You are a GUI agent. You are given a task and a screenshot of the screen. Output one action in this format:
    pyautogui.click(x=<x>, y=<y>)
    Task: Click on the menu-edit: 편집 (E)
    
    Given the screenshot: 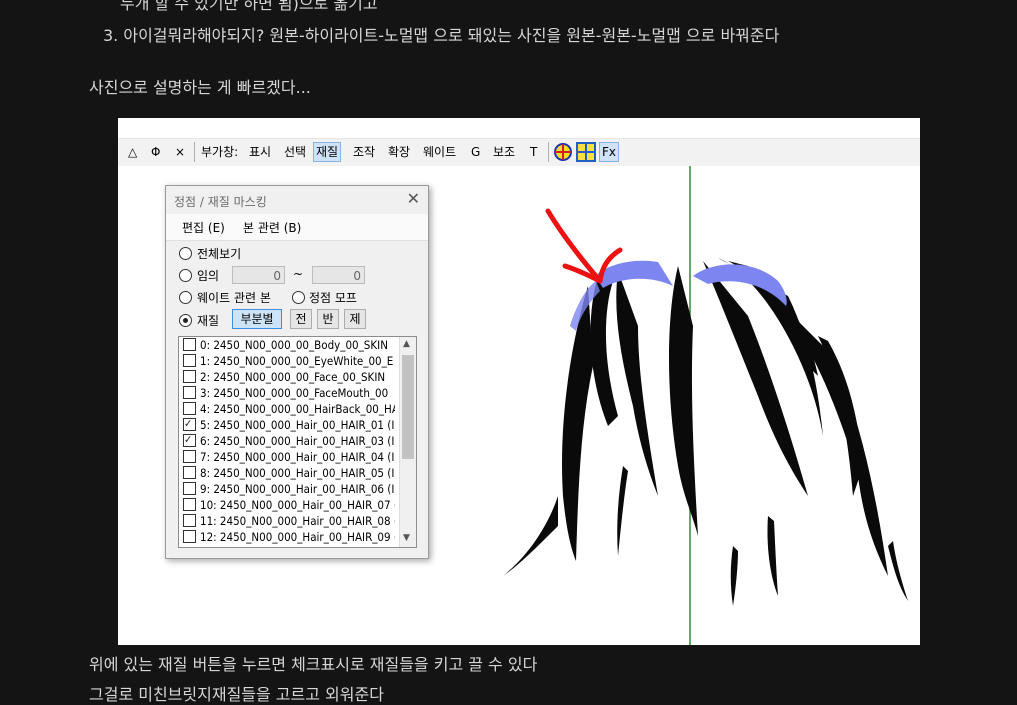 What is the action you would take?
    pyautogui.click(x=203, y=227)
    